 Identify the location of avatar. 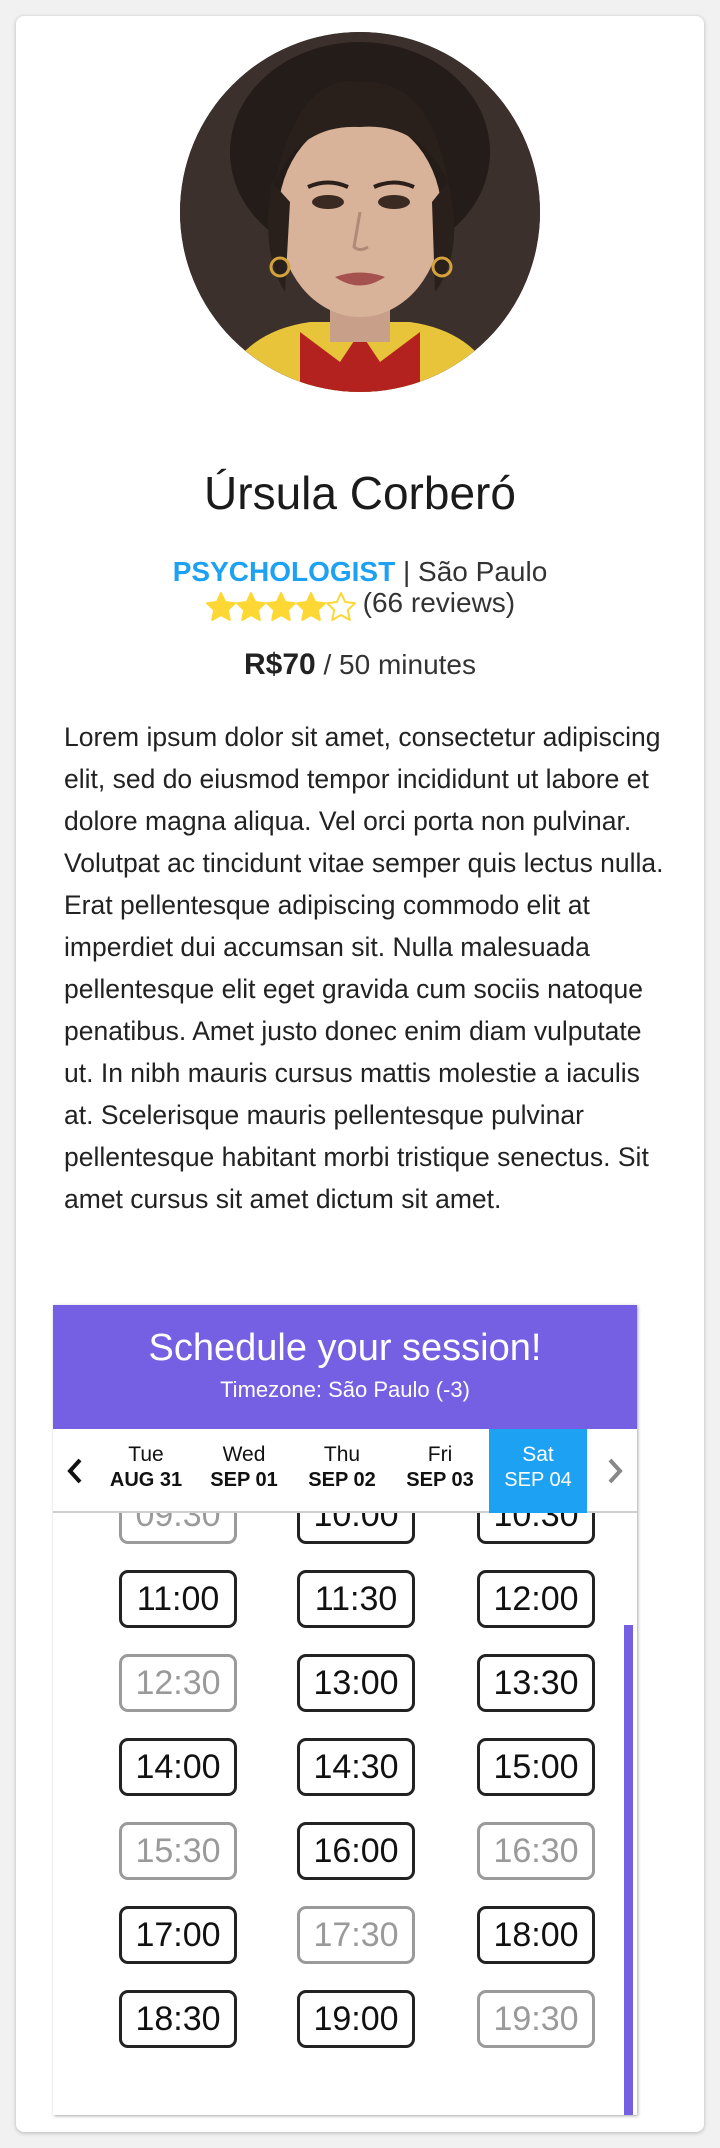
(360, 212).